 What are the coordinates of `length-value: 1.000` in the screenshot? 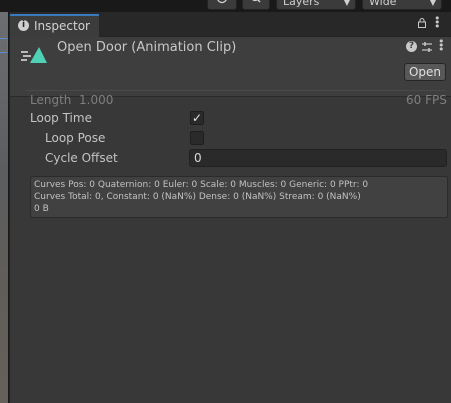 It's located at (96, 100).